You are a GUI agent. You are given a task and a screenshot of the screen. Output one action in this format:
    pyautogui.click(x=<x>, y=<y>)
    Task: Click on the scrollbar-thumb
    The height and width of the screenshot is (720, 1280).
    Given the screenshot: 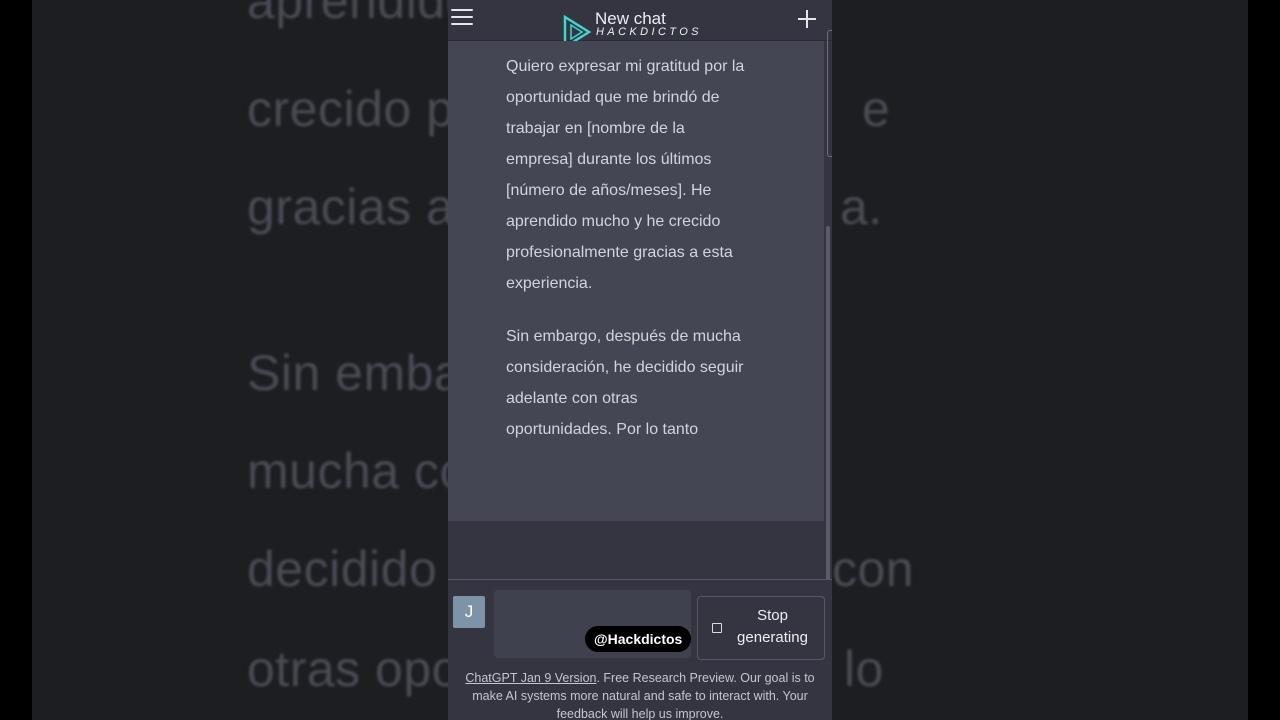 What is the action you would take?
    pyautogui.click(x=828, y=422)
    